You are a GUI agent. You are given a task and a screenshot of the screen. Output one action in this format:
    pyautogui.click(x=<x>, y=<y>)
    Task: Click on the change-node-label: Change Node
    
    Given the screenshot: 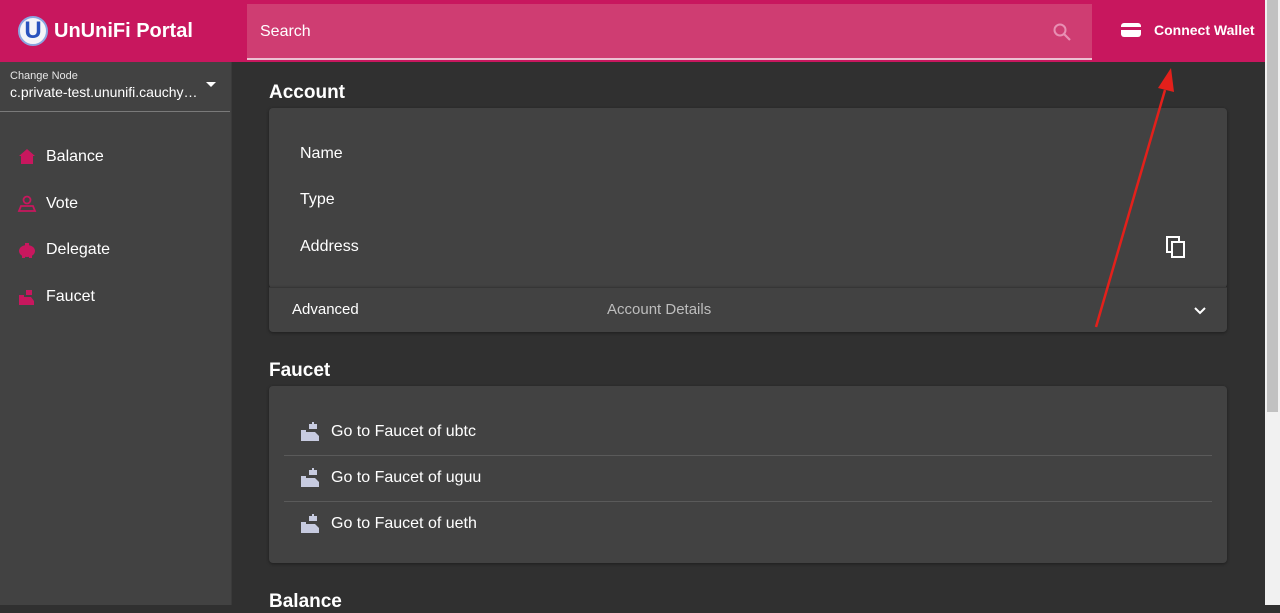 What is the action you would take?
    pyautogui.click(x=44, y=76)
    